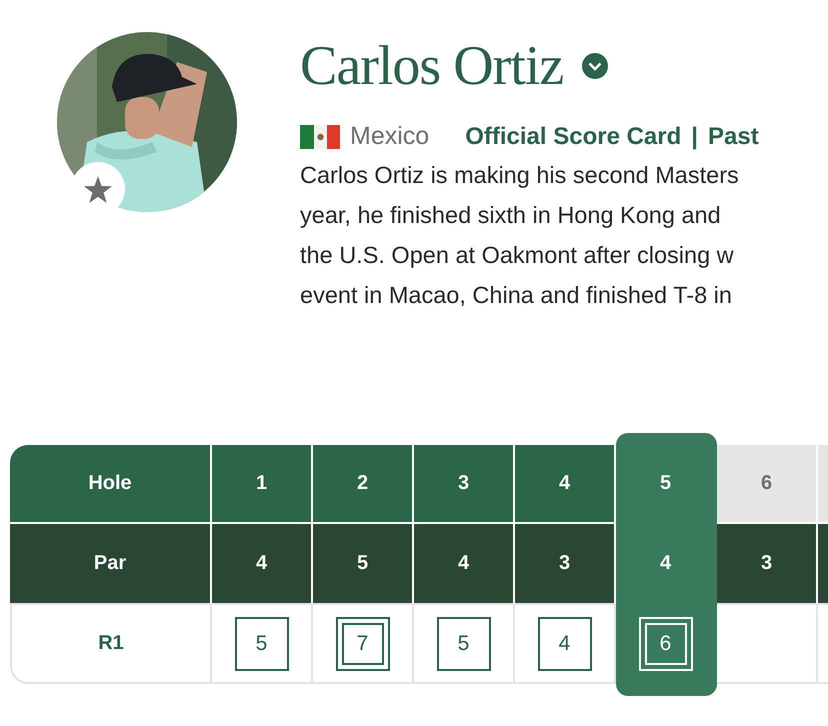  What do you see at coordinates (110, 563) in the screenshot?
I see `row-header: Par` at bounding box center [110, 563].